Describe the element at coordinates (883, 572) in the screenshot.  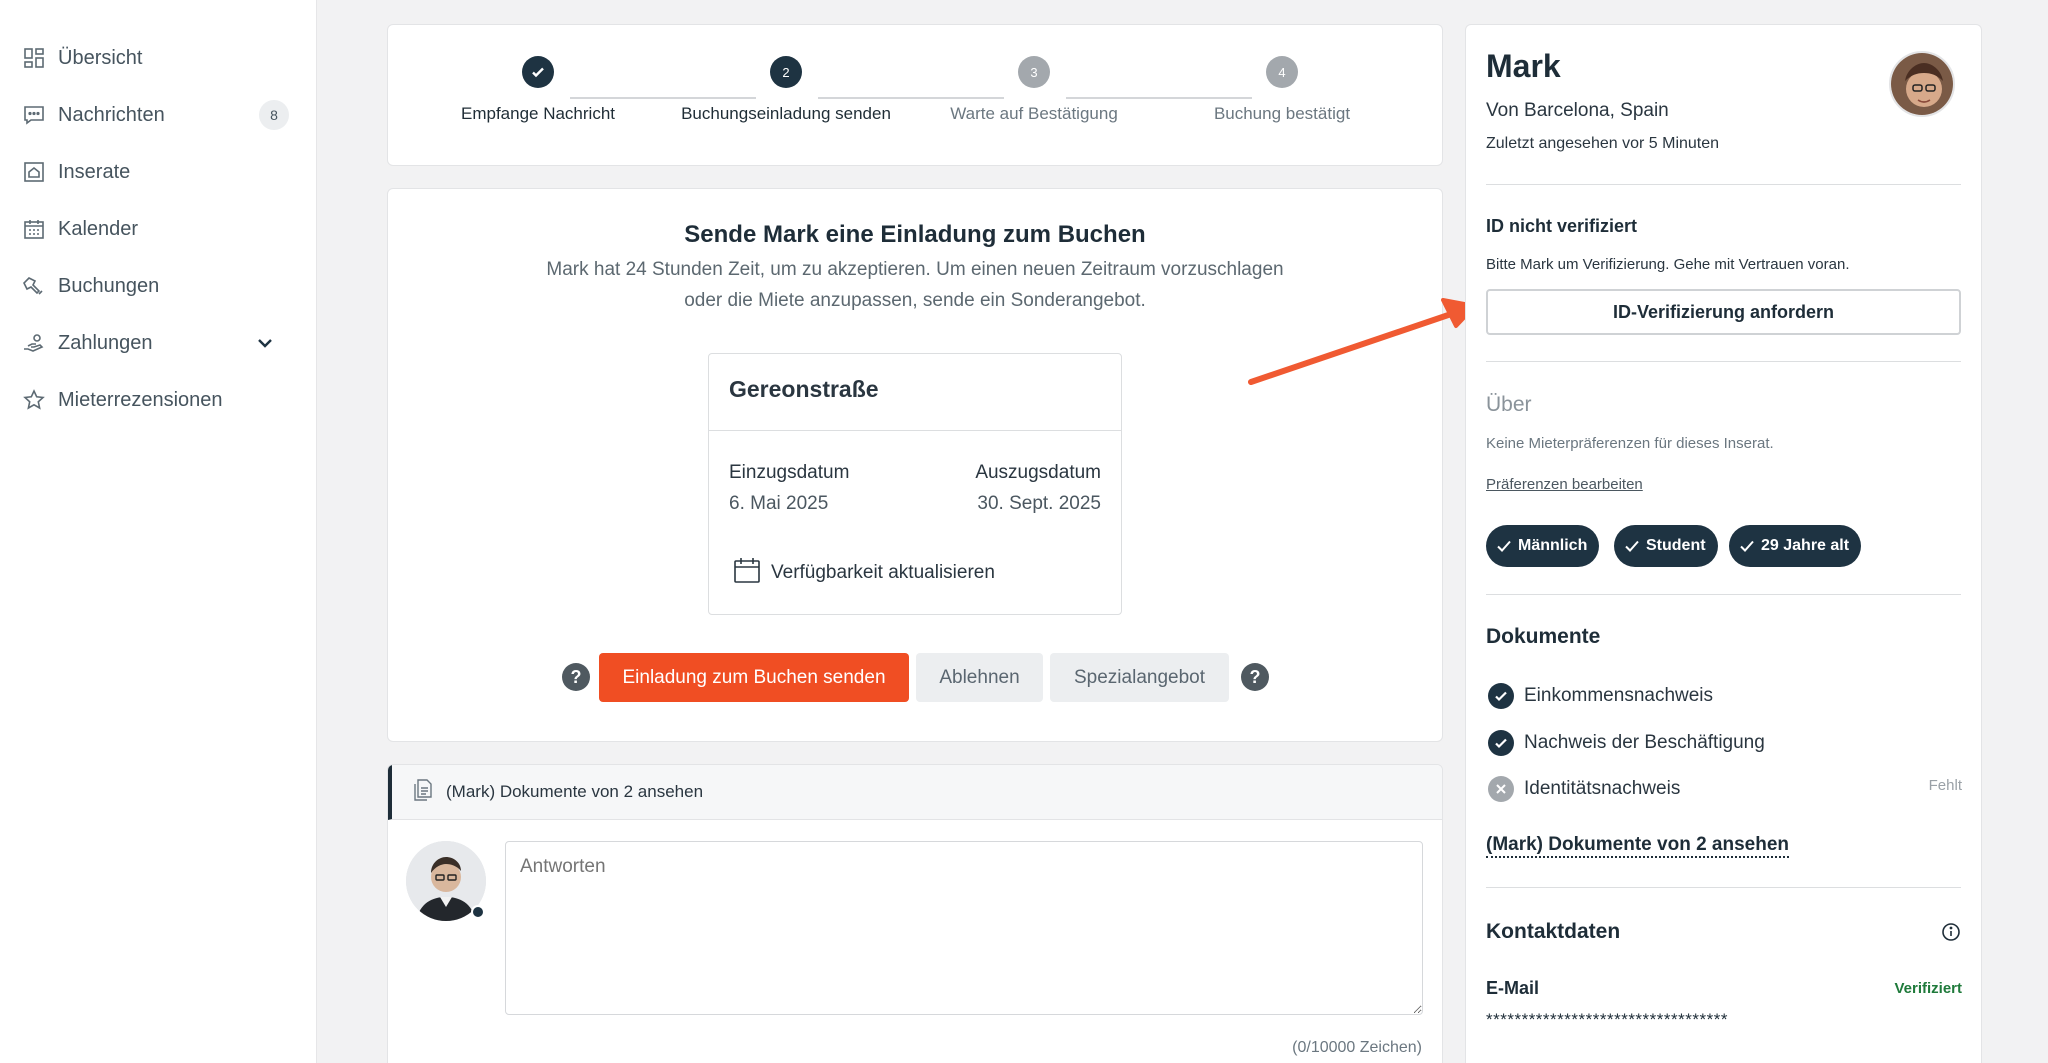
I see `update-availability-label: Verfügbarkeit aktualisieren` at that location.